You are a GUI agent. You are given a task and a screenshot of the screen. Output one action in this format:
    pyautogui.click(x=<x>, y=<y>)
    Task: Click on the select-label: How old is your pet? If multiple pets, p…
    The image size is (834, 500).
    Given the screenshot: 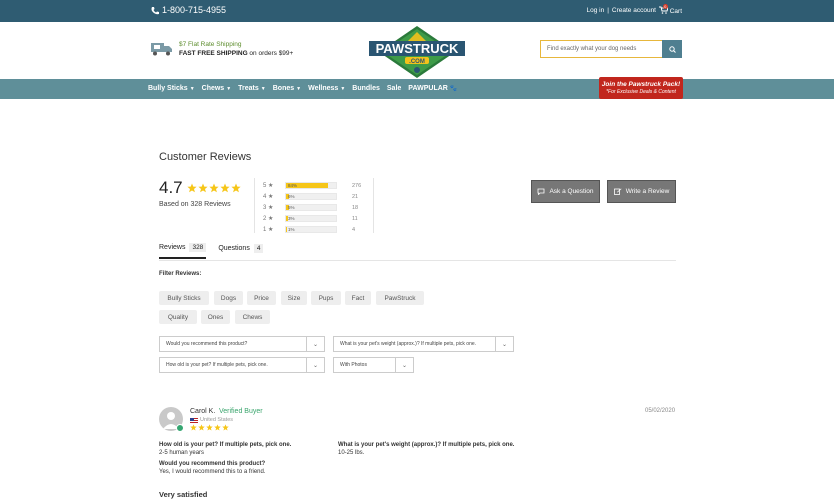 What is the action you would take?
    pyautogui.click(x=217, y=365)
    